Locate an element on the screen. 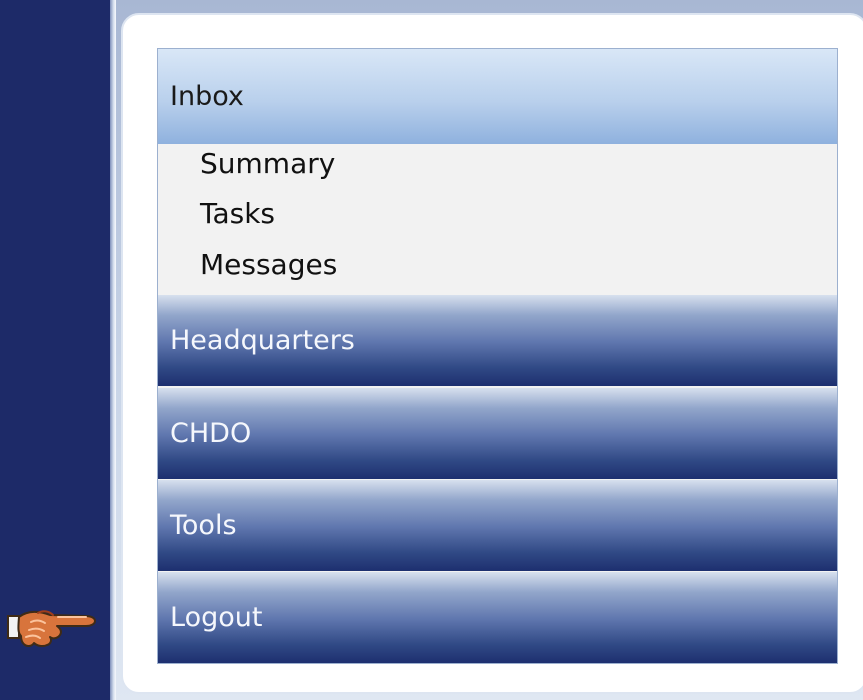  pointing-hand-icon is located at coordinates (51, 629).